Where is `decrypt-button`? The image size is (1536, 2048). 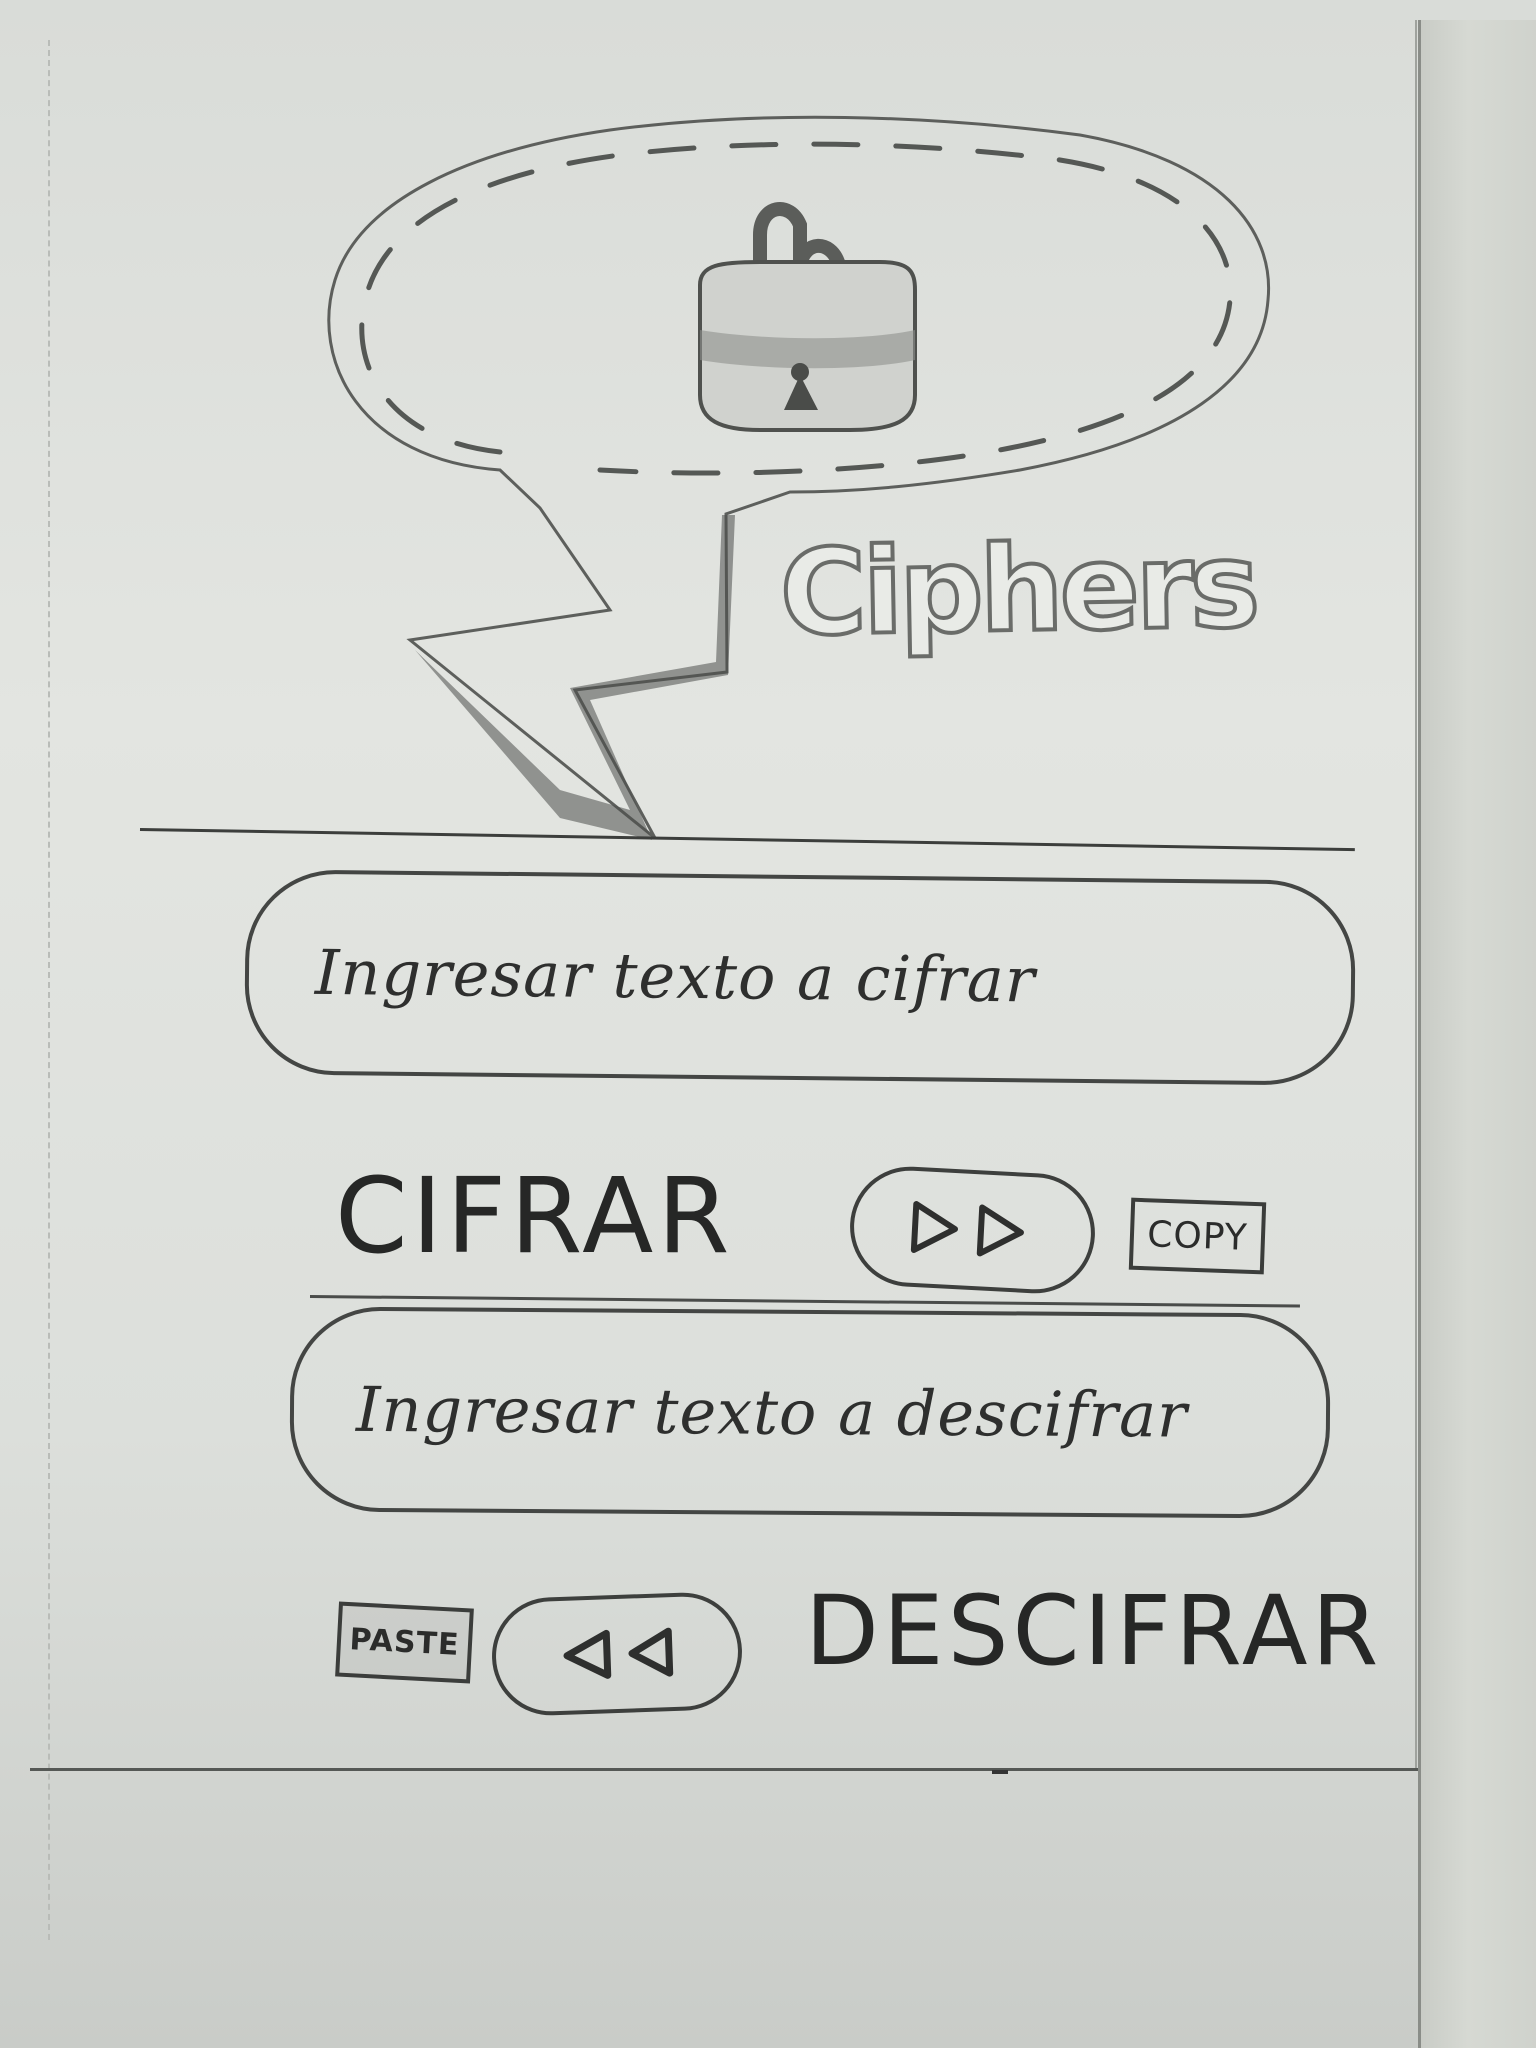 decrypt-button is located at coordinates (617, 1654).